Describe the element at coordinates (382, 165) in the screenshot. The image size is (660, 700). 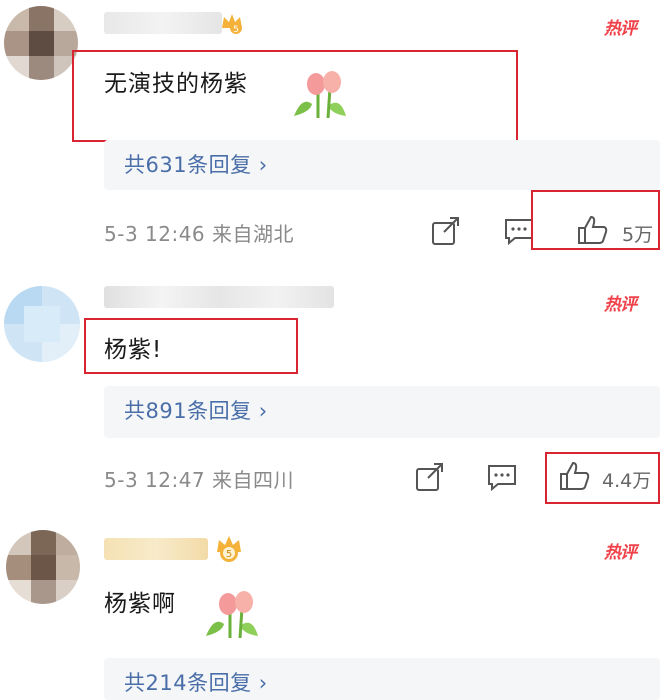
I see `replies-panel: 共631条回复 ›` at that location.